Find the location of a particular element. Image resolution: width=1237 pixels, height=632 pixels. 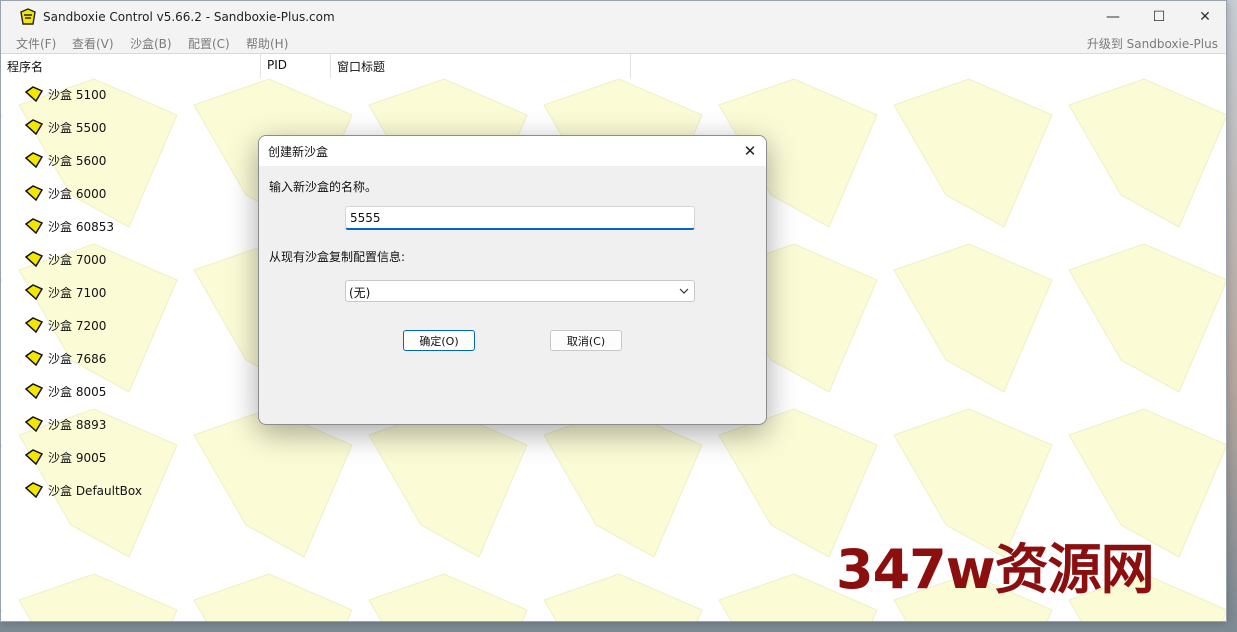

sandbox-item: 沙盒 5500 is located at coordinates (65, 127).